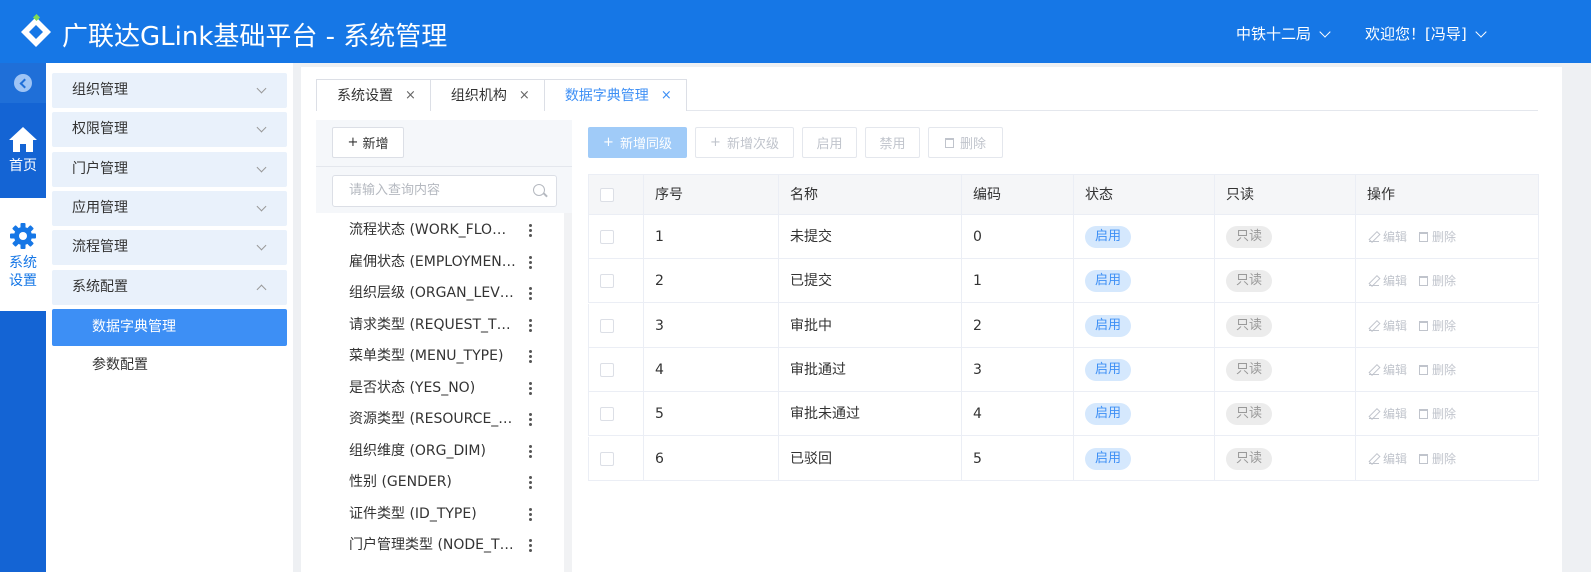  Describe the element at coordinates (169, 169) in the screenshot. I see `sidebar-item-portal: 门户管理` at that location.